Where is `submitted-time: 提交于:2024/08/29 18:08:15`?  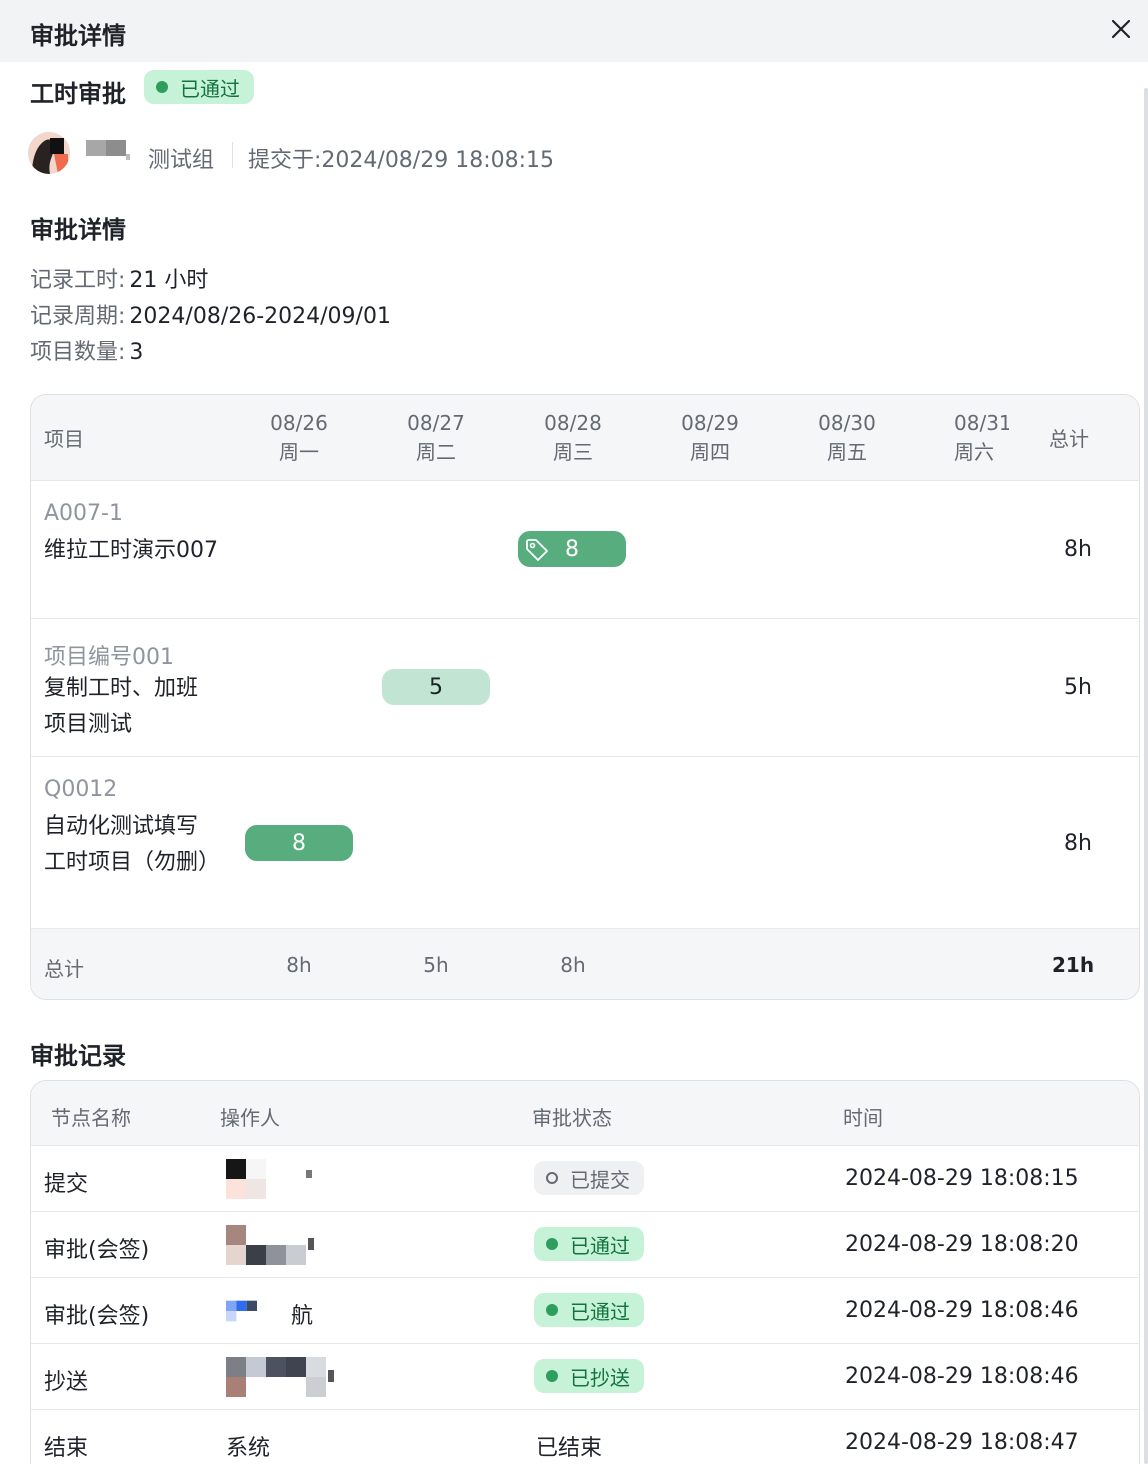
submitted-time: 提交于:2024/08/29 18:08:15 is located at coordinates (401, 160).